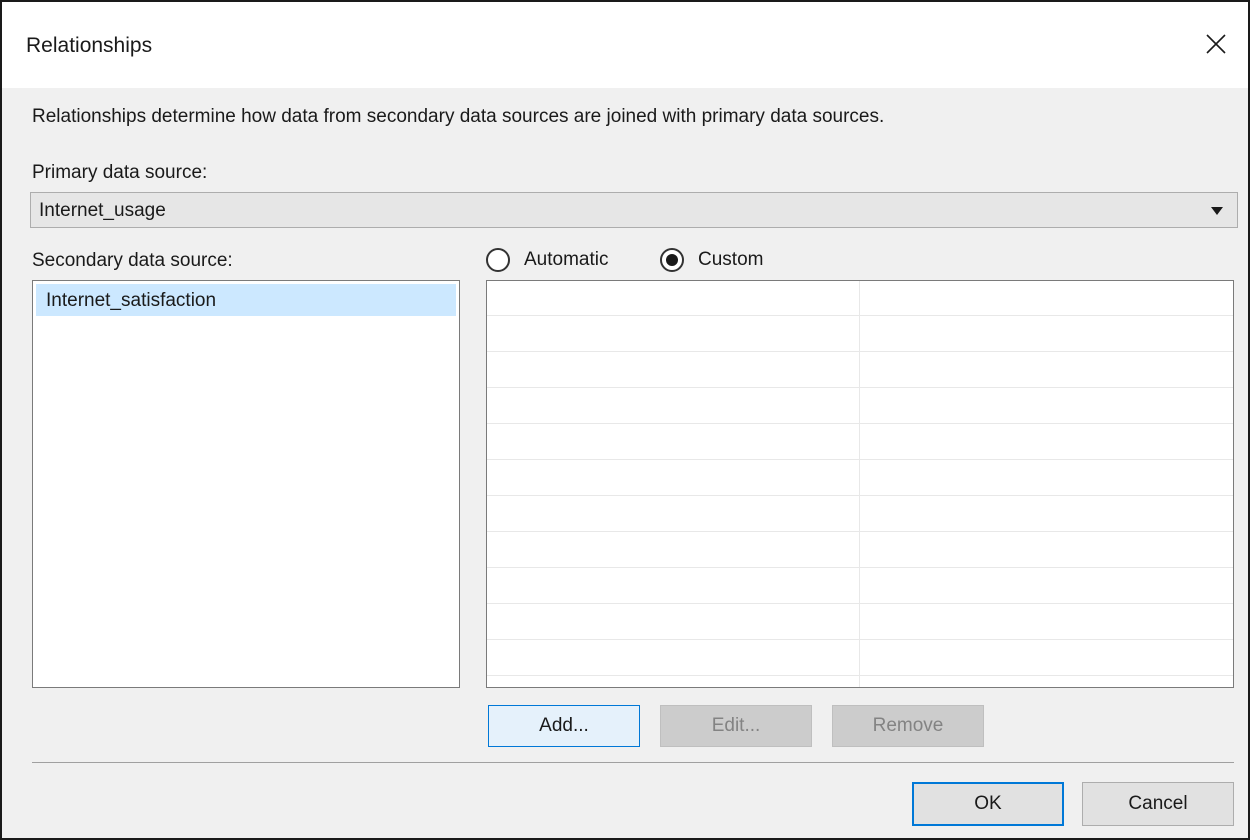  What do you see at coordinates (498, 260) in the screenshot?
I see `automatic-radio-circle` at bounding box center [498, 260].